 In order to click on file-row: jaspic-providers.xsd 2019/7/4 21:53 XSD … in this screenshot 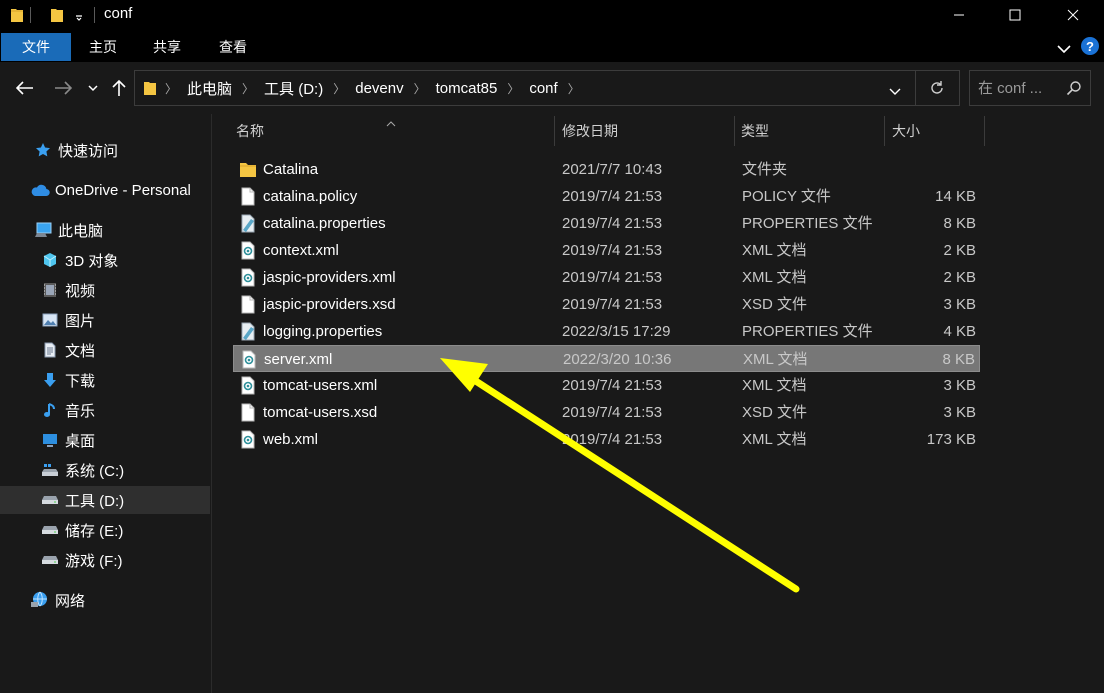, I will do `click(606, 304)`.